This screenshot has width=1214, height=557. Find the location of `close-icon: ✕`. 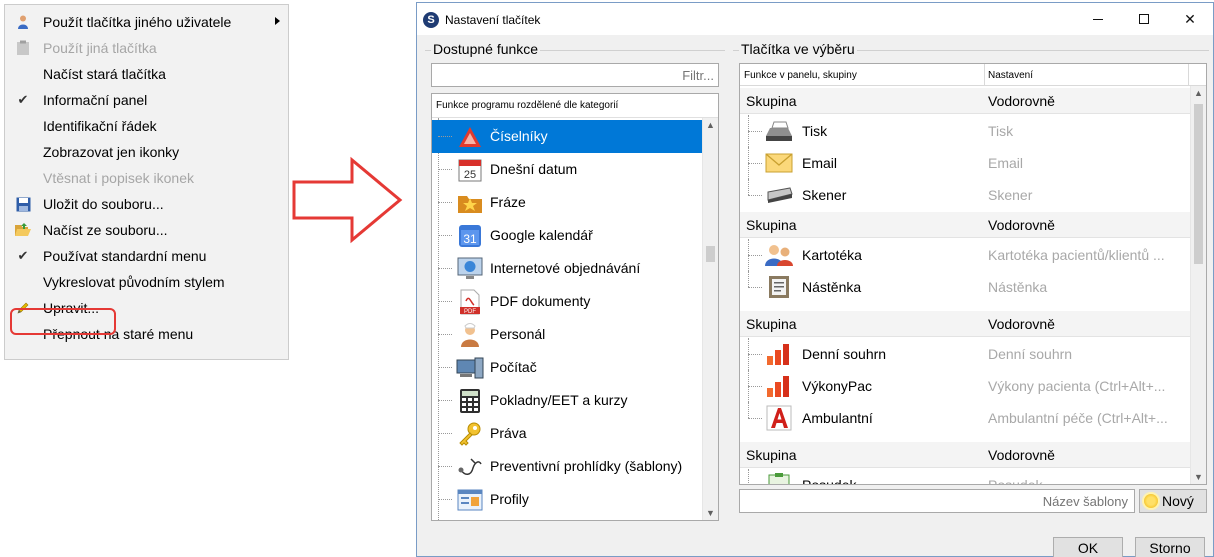

close-icon: ✕ is located at coordinates (1190, 18).